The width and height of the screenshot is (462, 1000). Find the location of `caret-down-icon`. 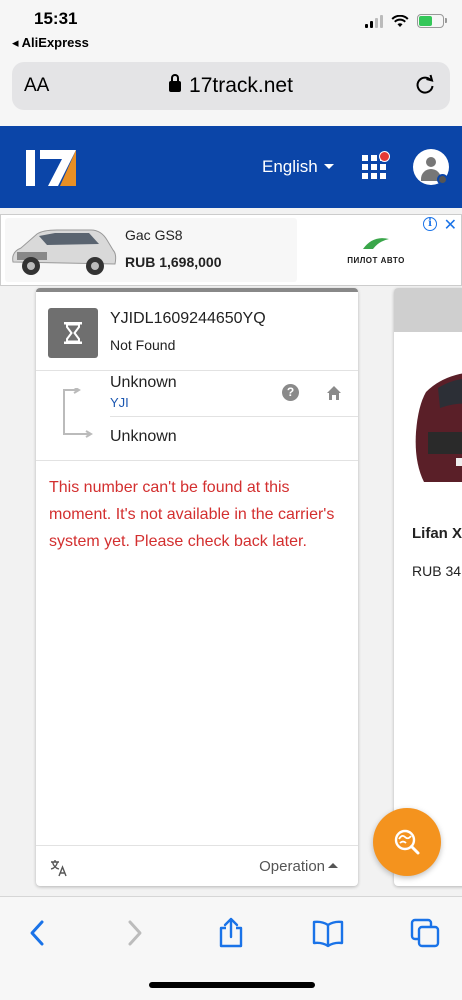

caret-down-icon is located at coordinates (328, 166).